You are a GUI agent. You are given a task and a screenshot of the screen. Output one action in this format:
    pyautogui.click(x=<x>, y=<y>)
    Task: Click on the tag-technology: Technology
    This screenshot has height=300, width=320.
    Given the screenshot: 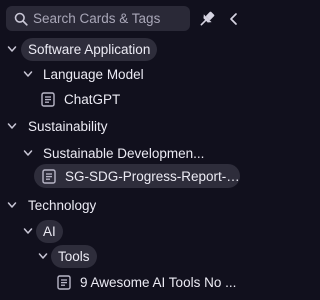 What is the action you would take?
    pyautogui.click(x=62, y=205)
    